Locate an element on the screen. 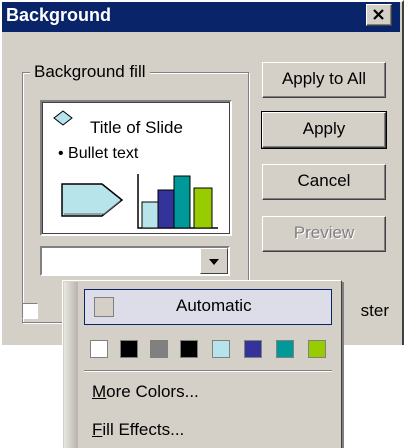  color-swatch-gray is located at coordinates (159, 349).